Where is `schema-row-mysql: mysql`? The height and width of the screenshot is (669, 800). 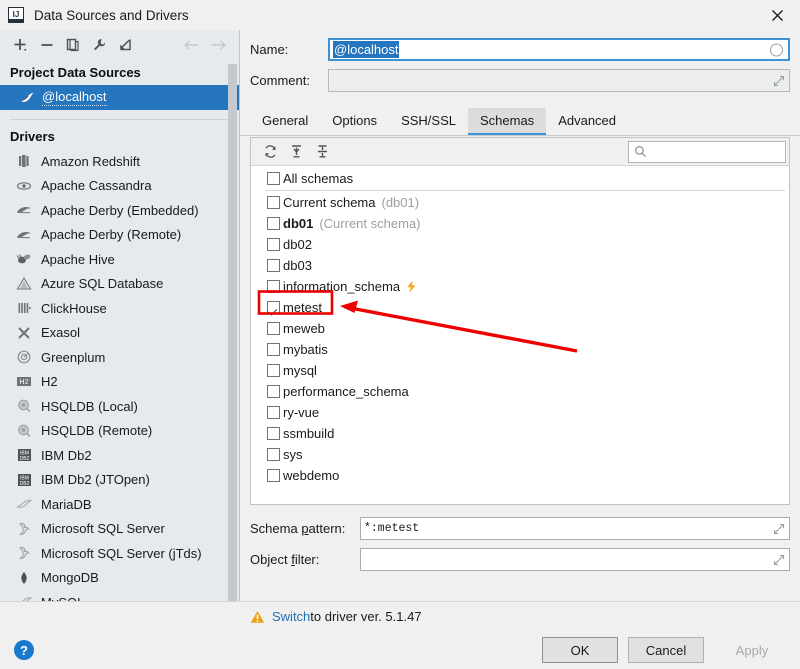 schema-row-mysql: mysql is located at coordinates (520, 370).